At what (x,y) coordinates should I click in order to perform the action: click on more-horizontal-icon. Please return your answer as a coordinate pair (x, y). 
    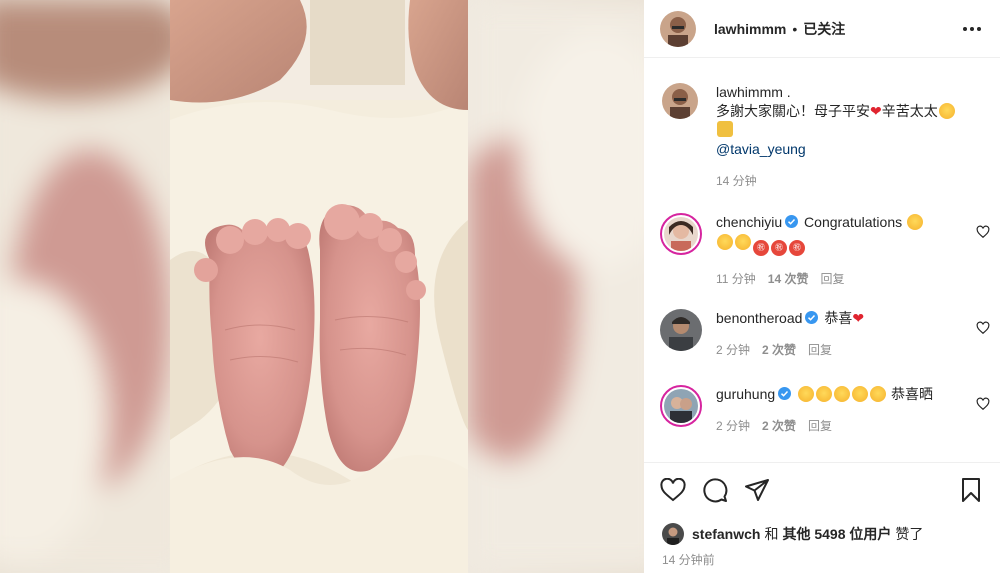
    Looking at the image, I should click on (972, 29).